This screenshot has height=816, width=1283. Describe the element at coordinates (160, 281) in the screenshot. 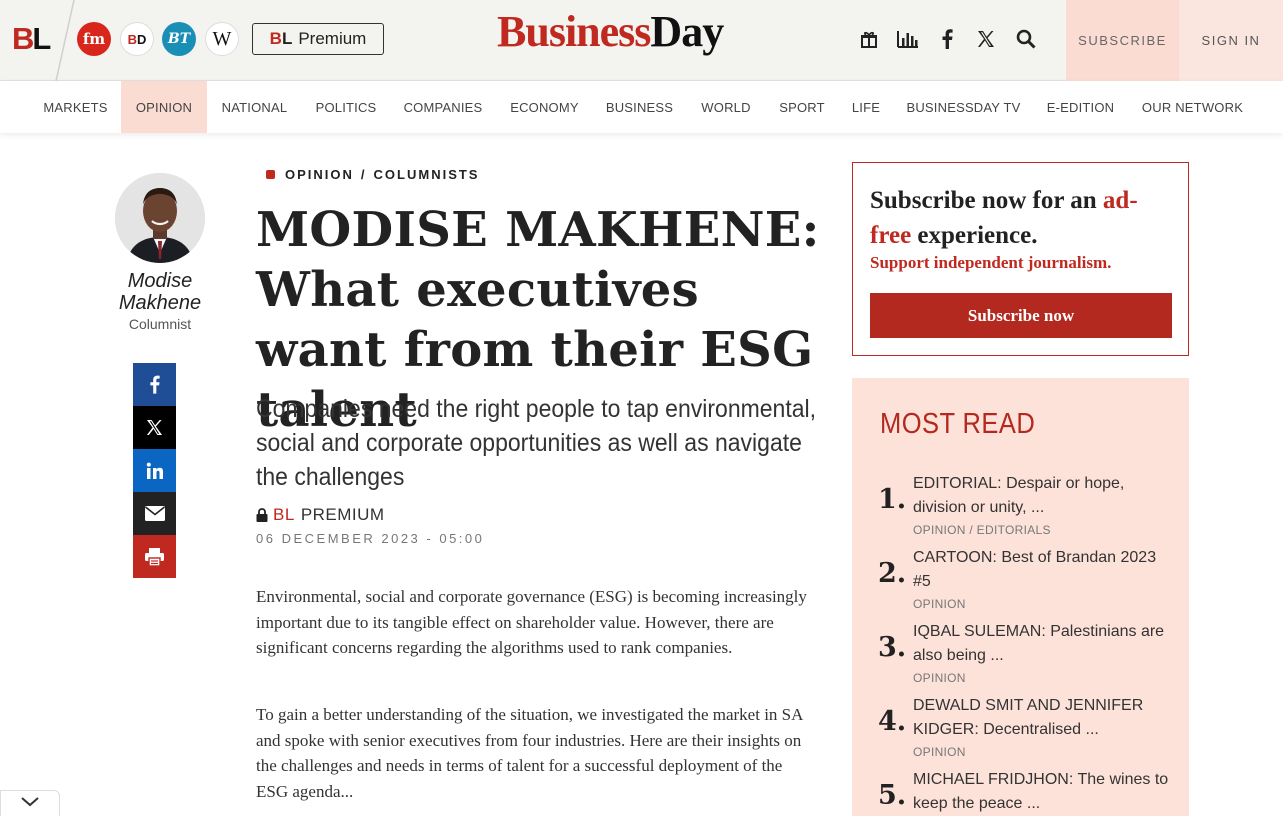

I see `author-name-line1: Modise` at that location.